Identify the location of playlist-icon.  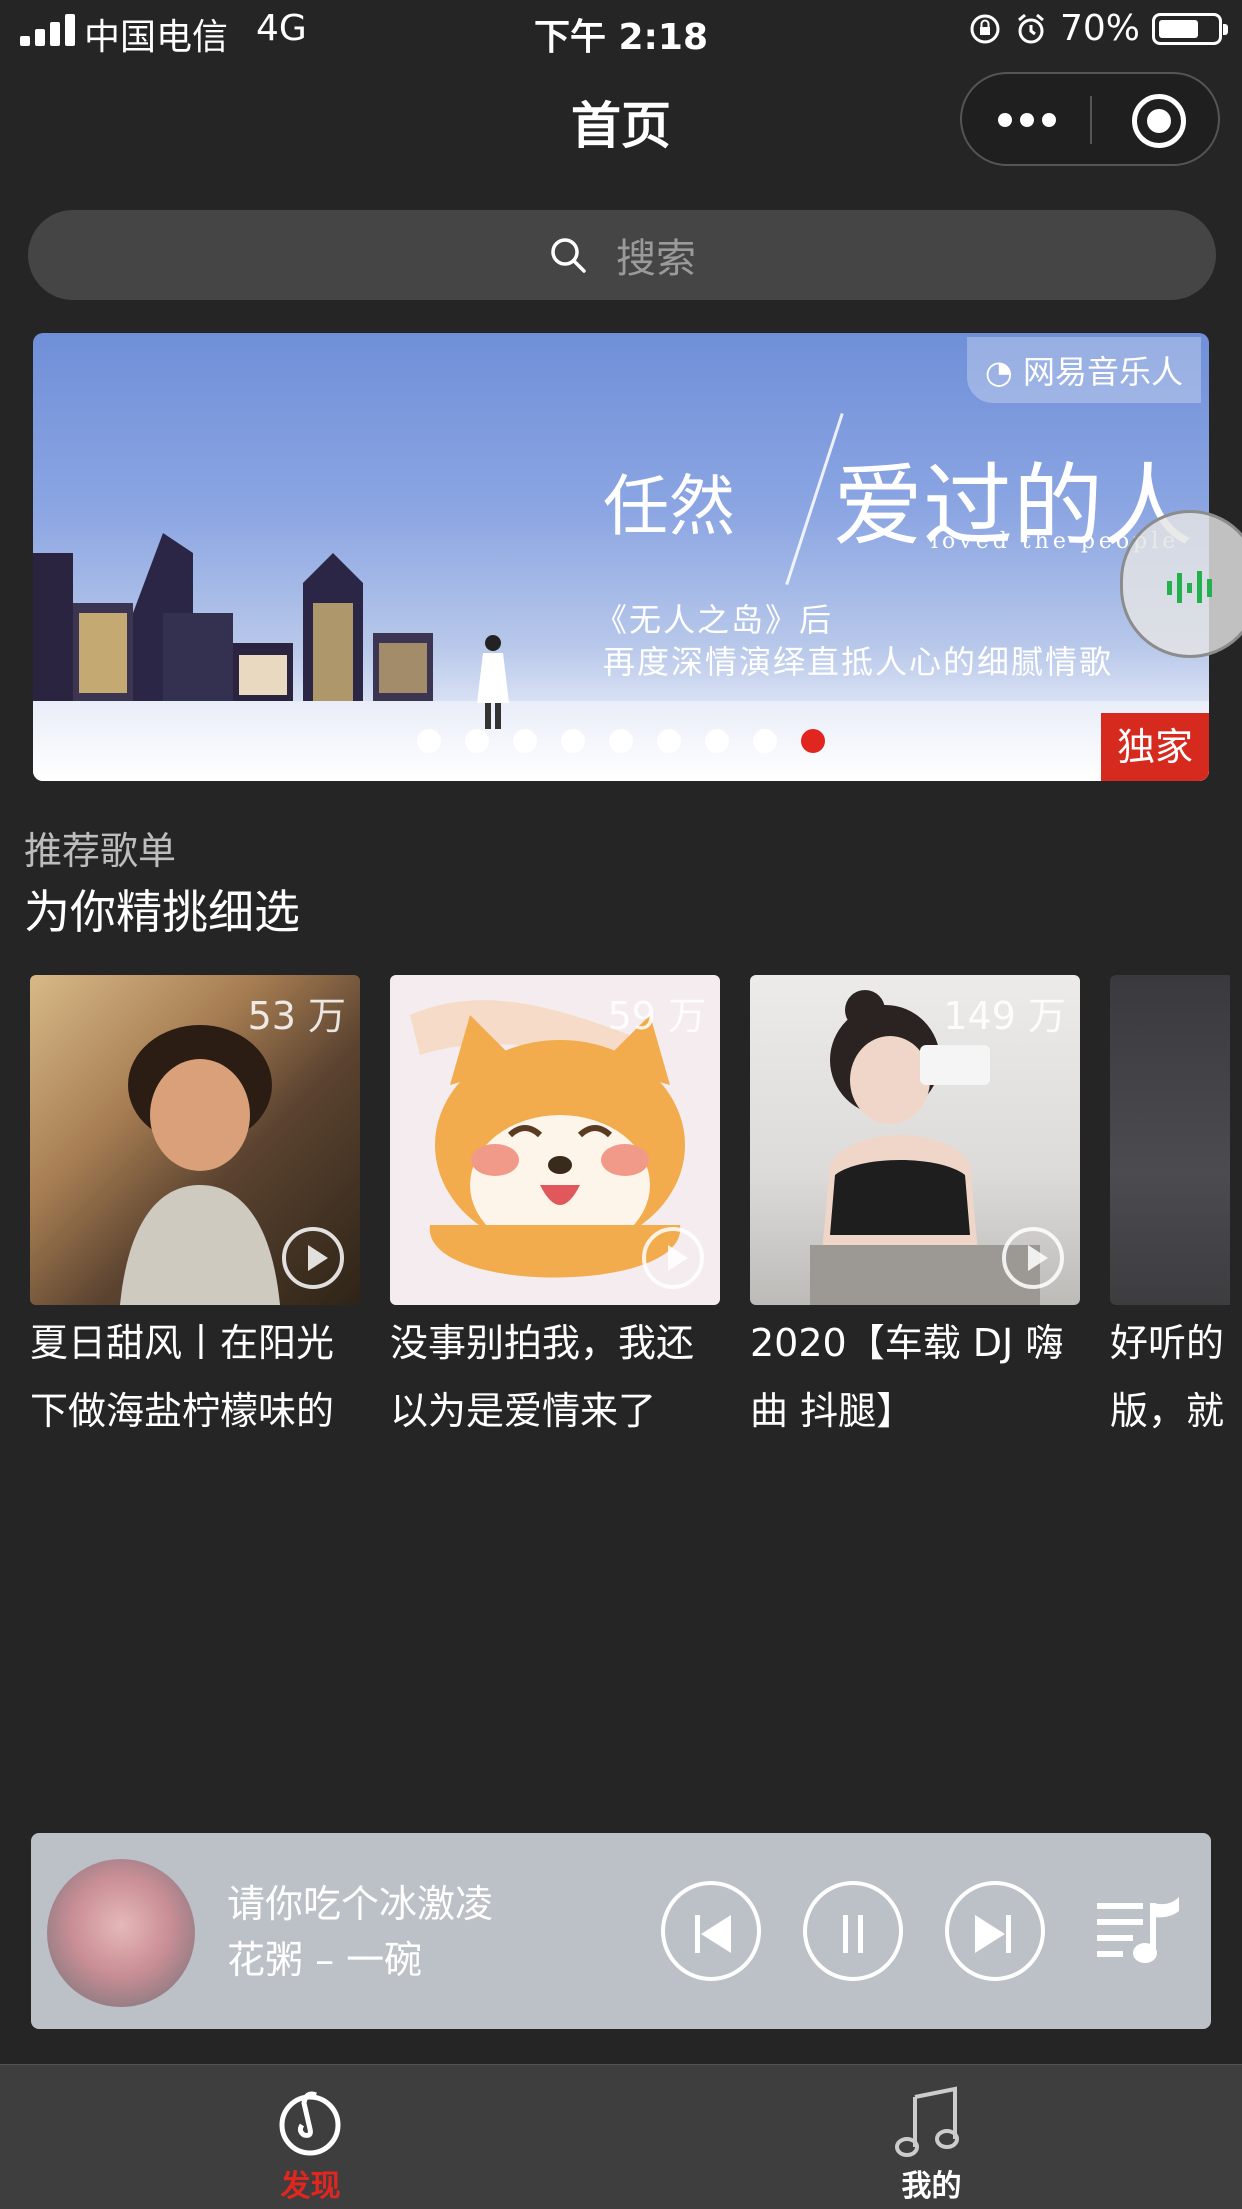
(1140, 1933).